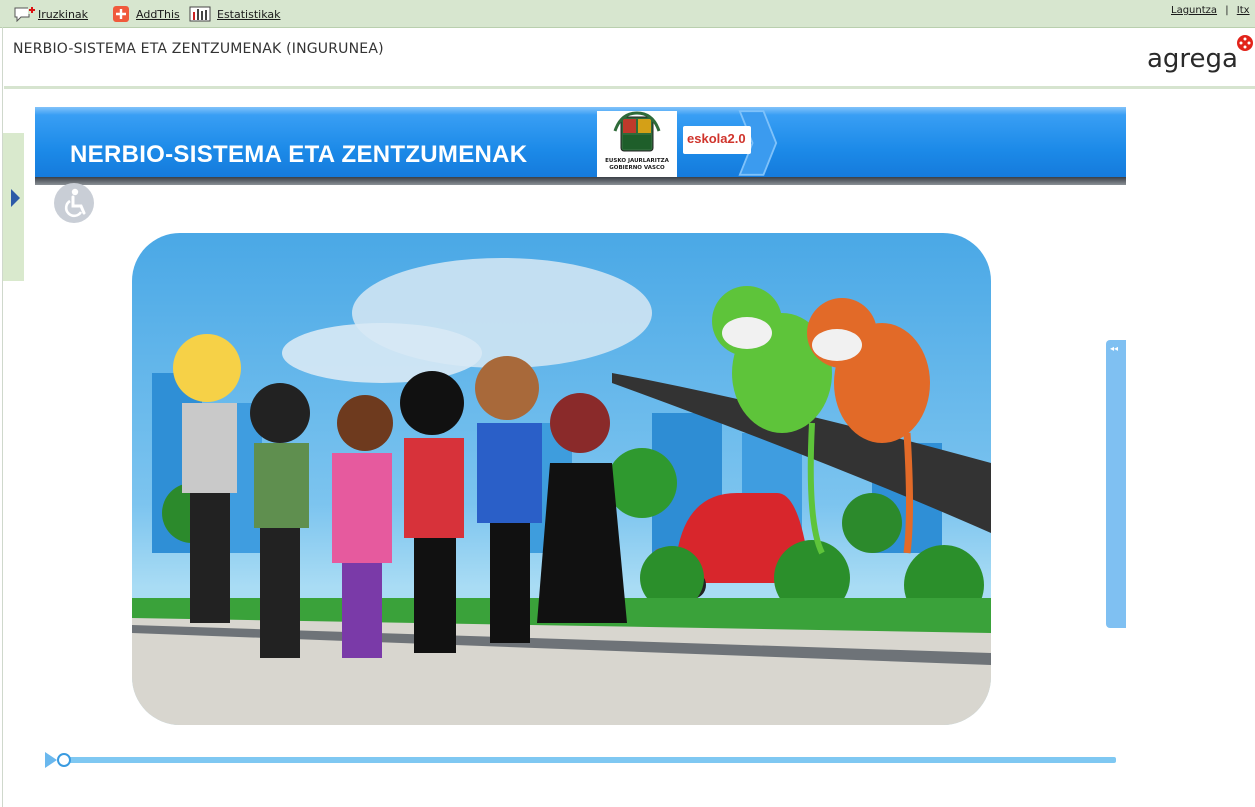  Describe the element at coordinates (580, 111) in the screenshot. I see `banner-shine` at that location.